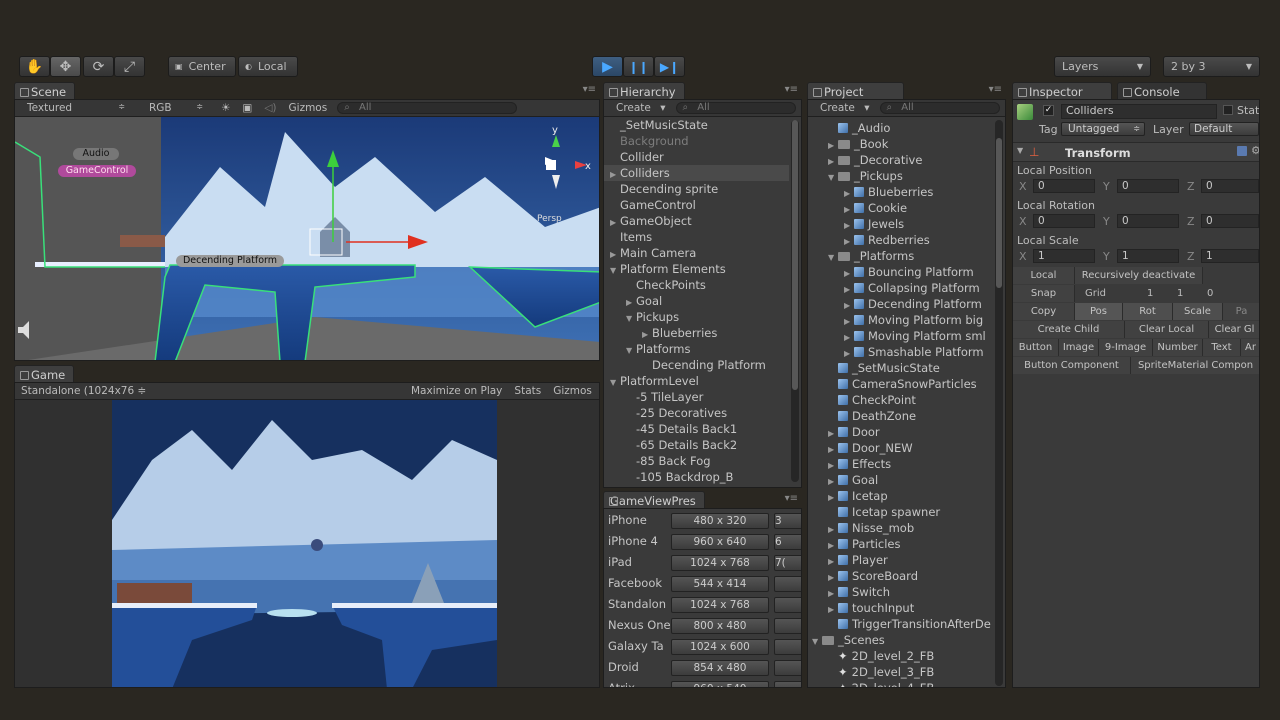  What do you see at coordinates (1064, 221) in the screenshot?
I see `rot-x-field: 0` at bounding box center [1064, 221].